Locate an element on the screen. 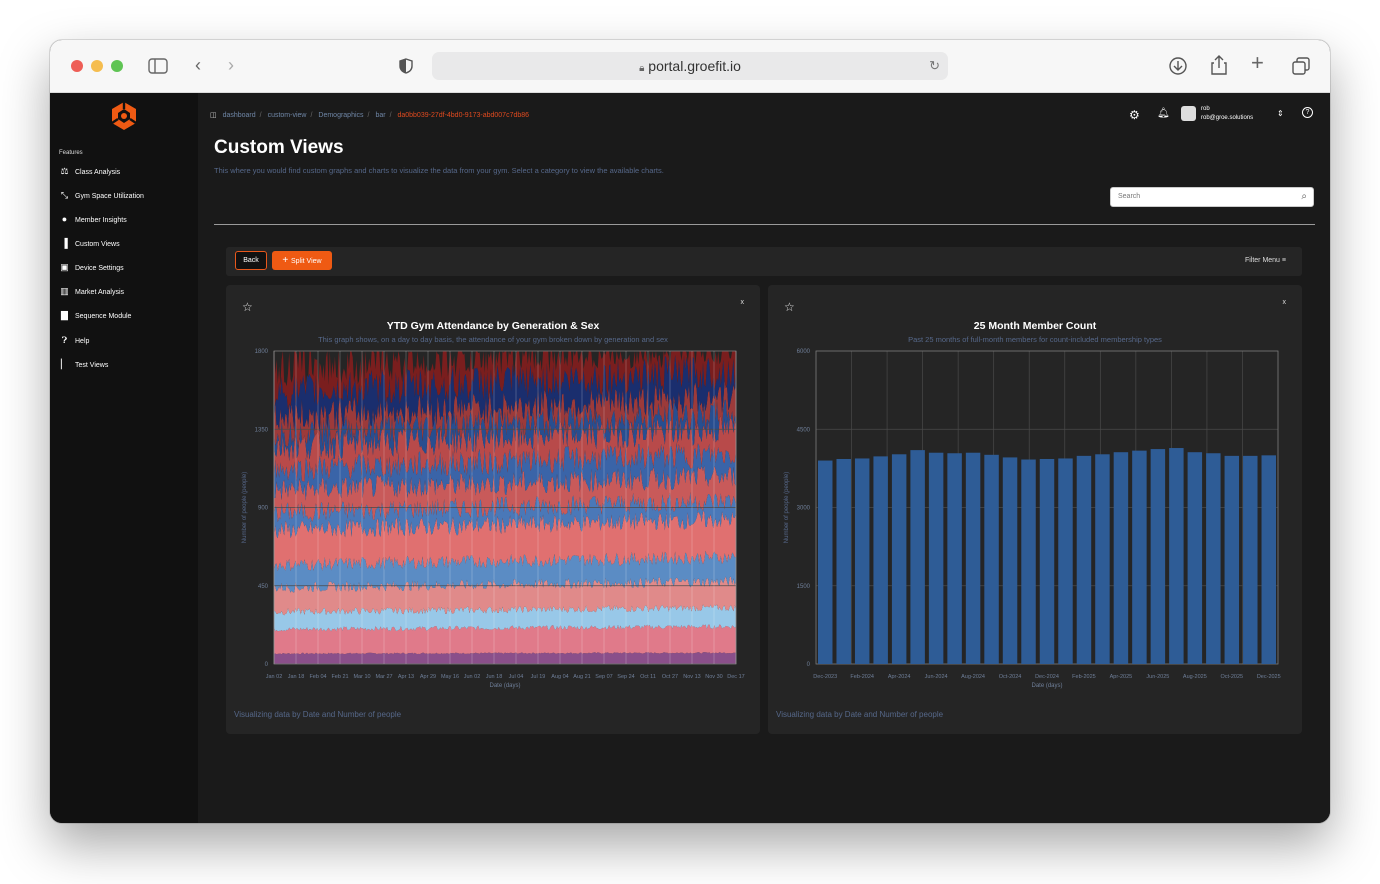 The image size is (1380, 884). y-tick-label: 3000 is located at coordinates (804, 509).